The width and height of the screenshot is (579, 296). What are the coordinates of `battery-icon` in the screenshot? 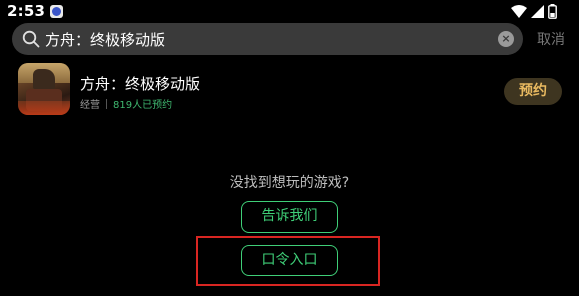 It's located at (552, 11).